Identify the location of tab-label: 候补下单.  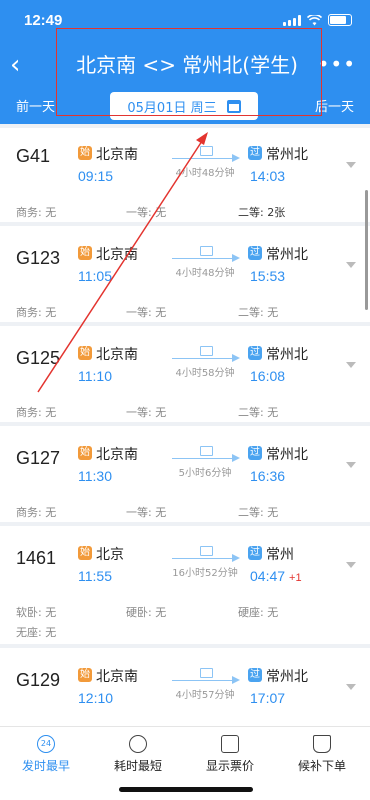
(321, 766).